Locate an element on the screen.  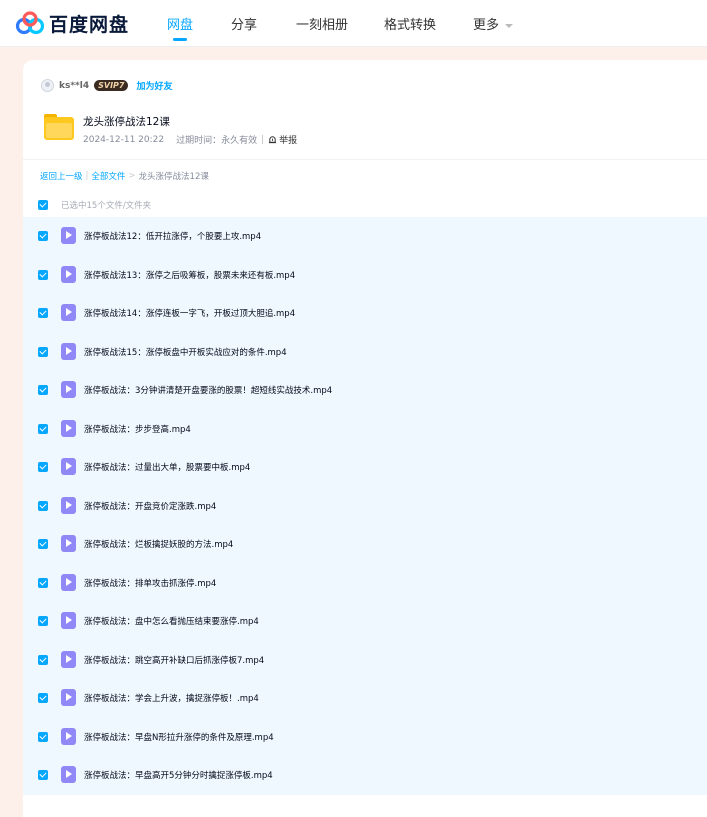
file-name: 涨停板战法14：涨停连板一字飞，开板过顶大胆追.mp4 is located at coordinates (189, 313).